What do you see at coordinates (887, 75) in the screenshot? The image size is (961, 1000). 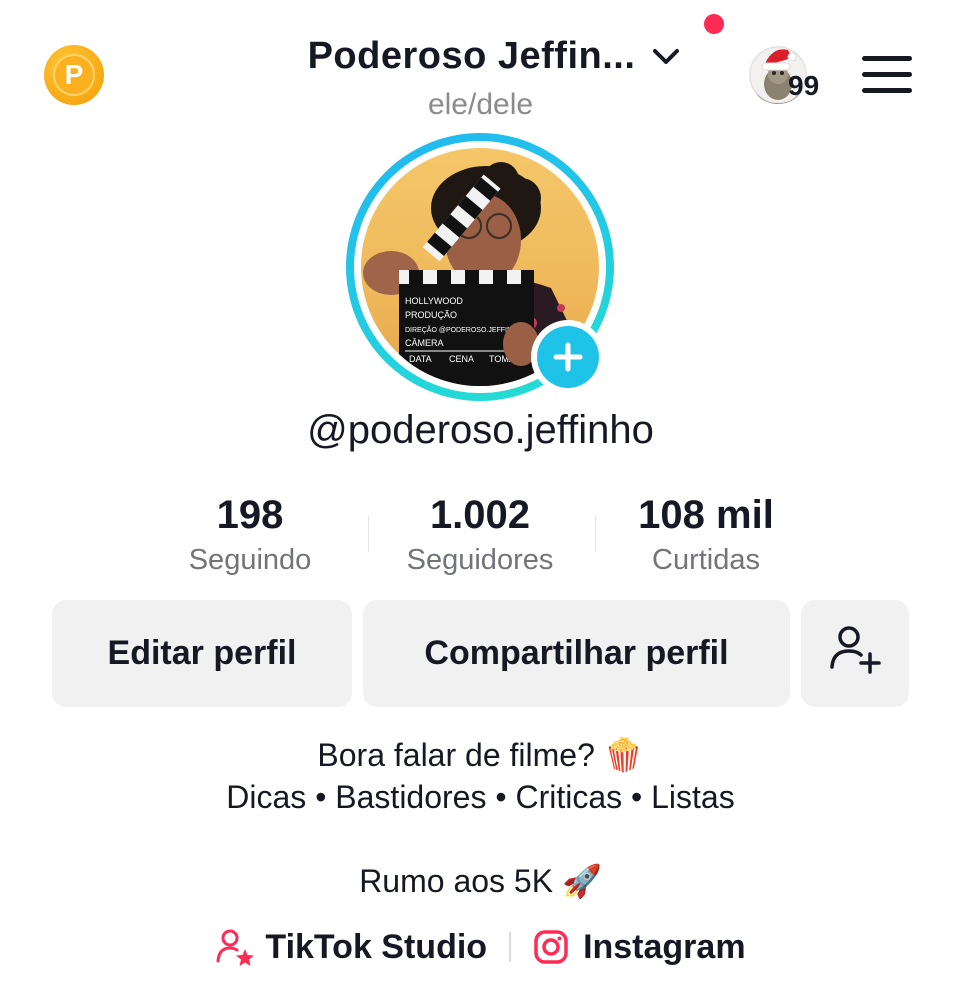 I see `menu-icon` at bounding box center [887, 75].